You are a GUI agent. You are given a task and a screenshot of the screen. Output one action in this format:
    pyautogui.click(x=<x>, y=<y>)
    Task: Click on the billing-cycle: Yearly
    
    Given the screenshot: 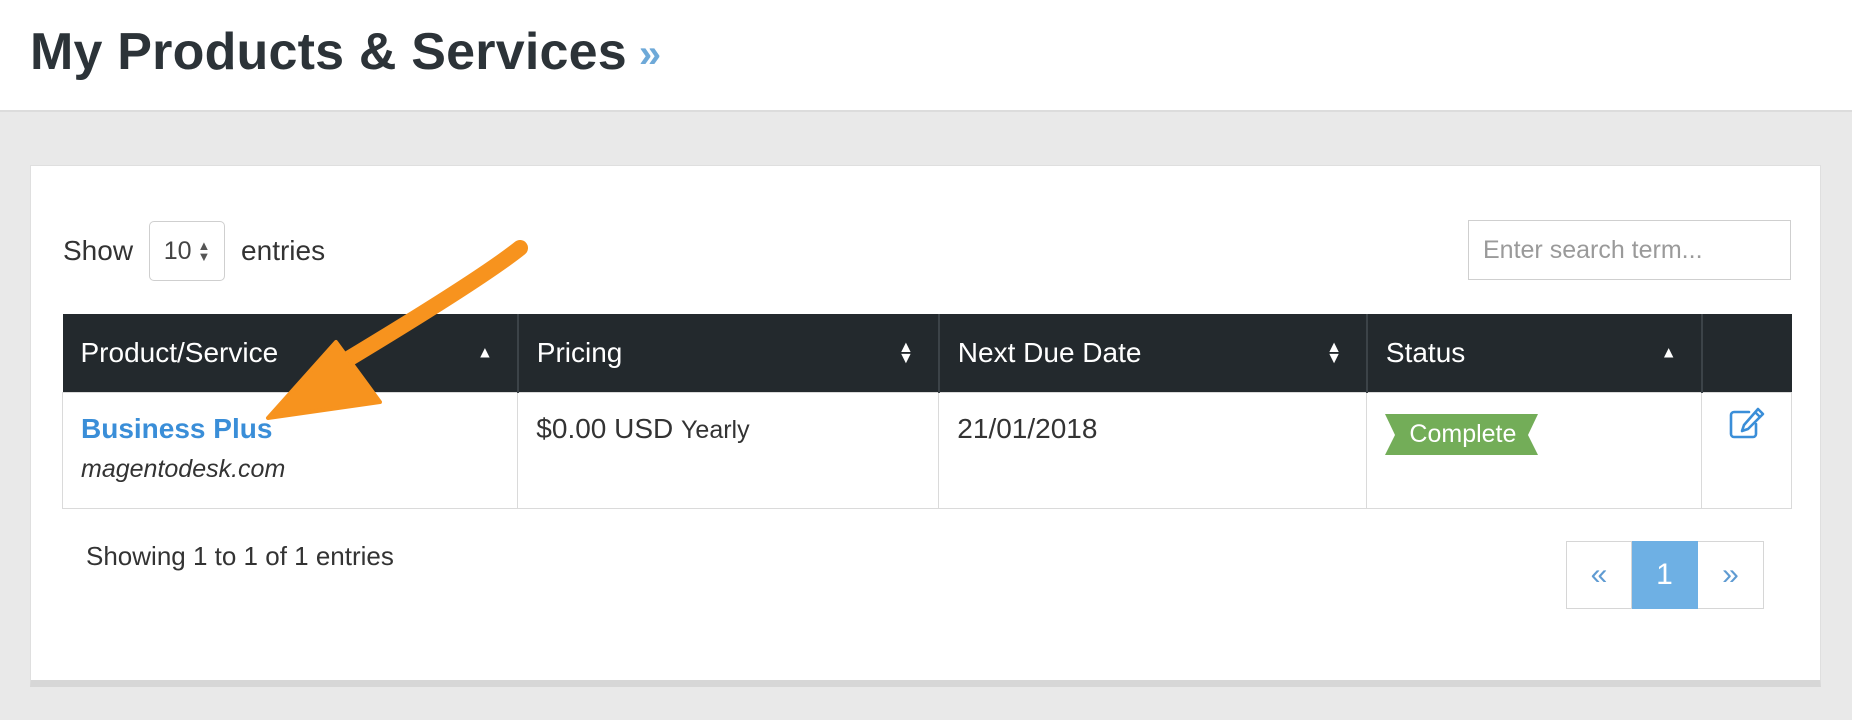 What is the action you would take?
    pyautogui.click(x=715, y=429)
    